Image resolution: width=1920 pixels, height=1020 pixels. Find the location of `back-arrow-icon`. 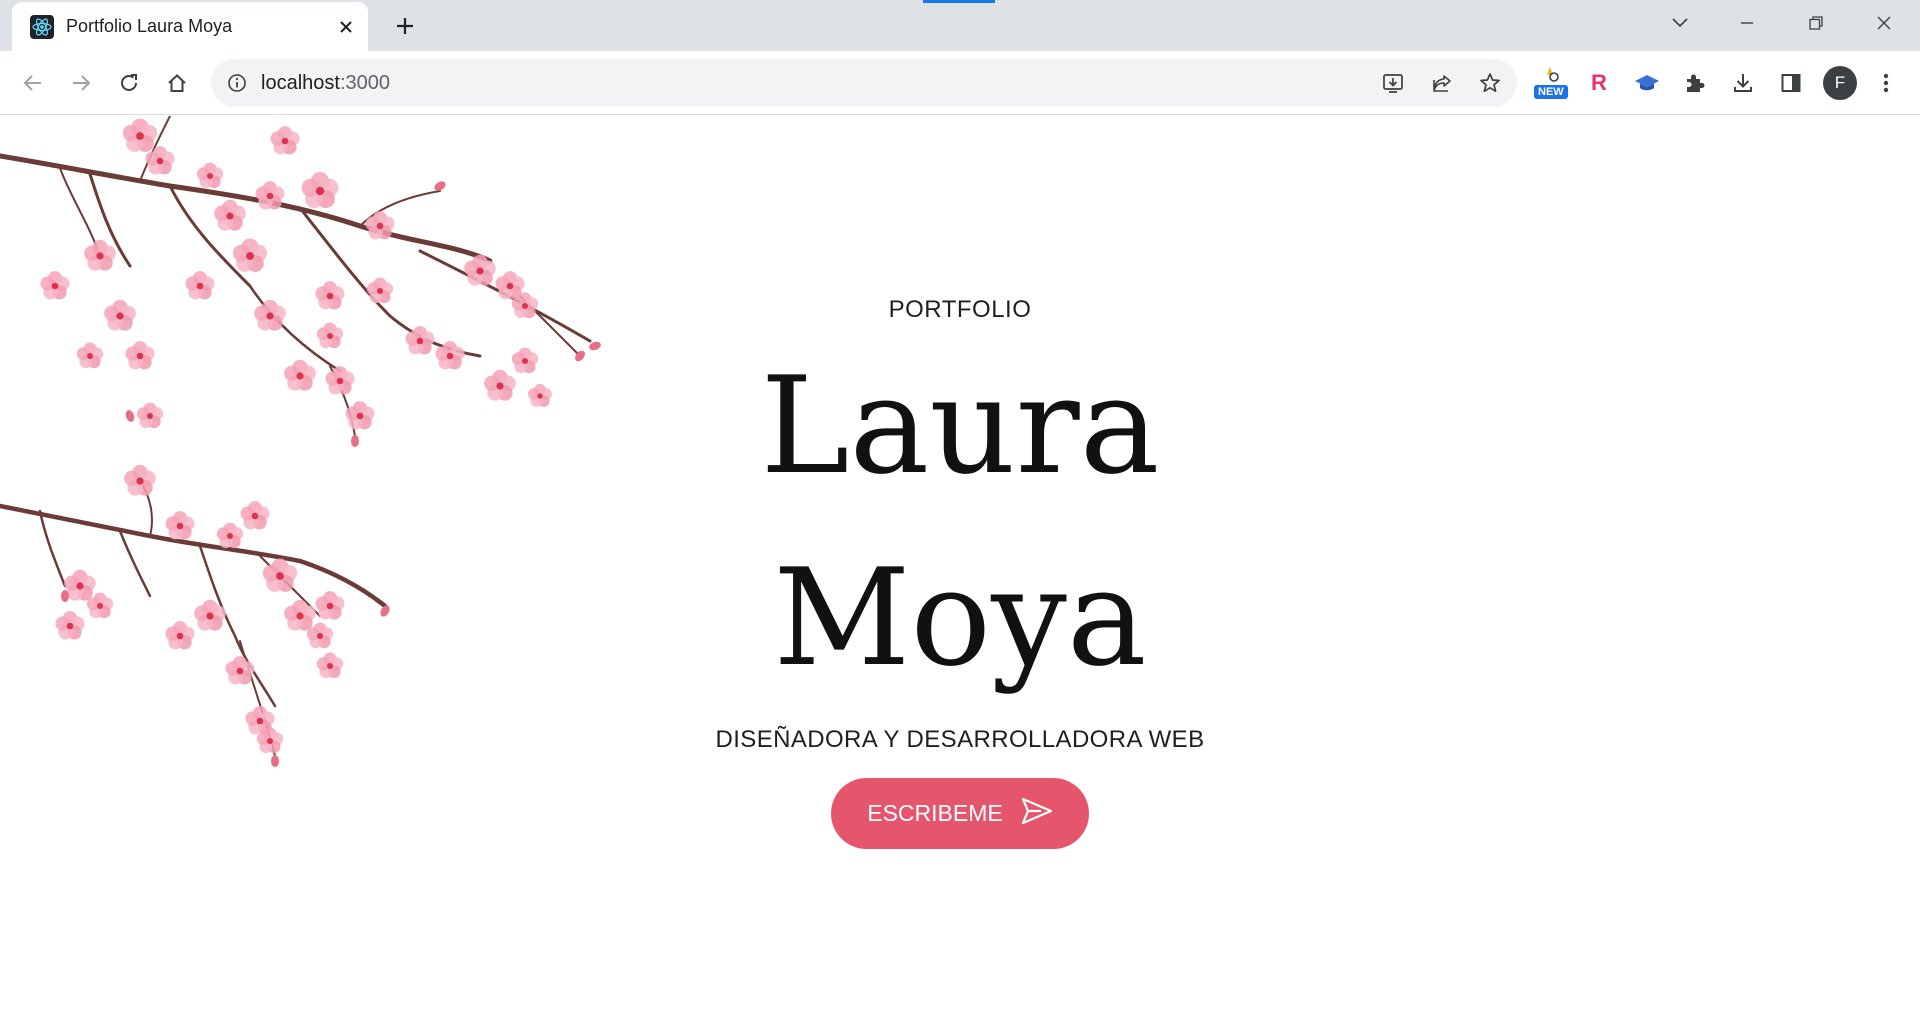

back-arrow-icon is located at coordinates (33, 83).